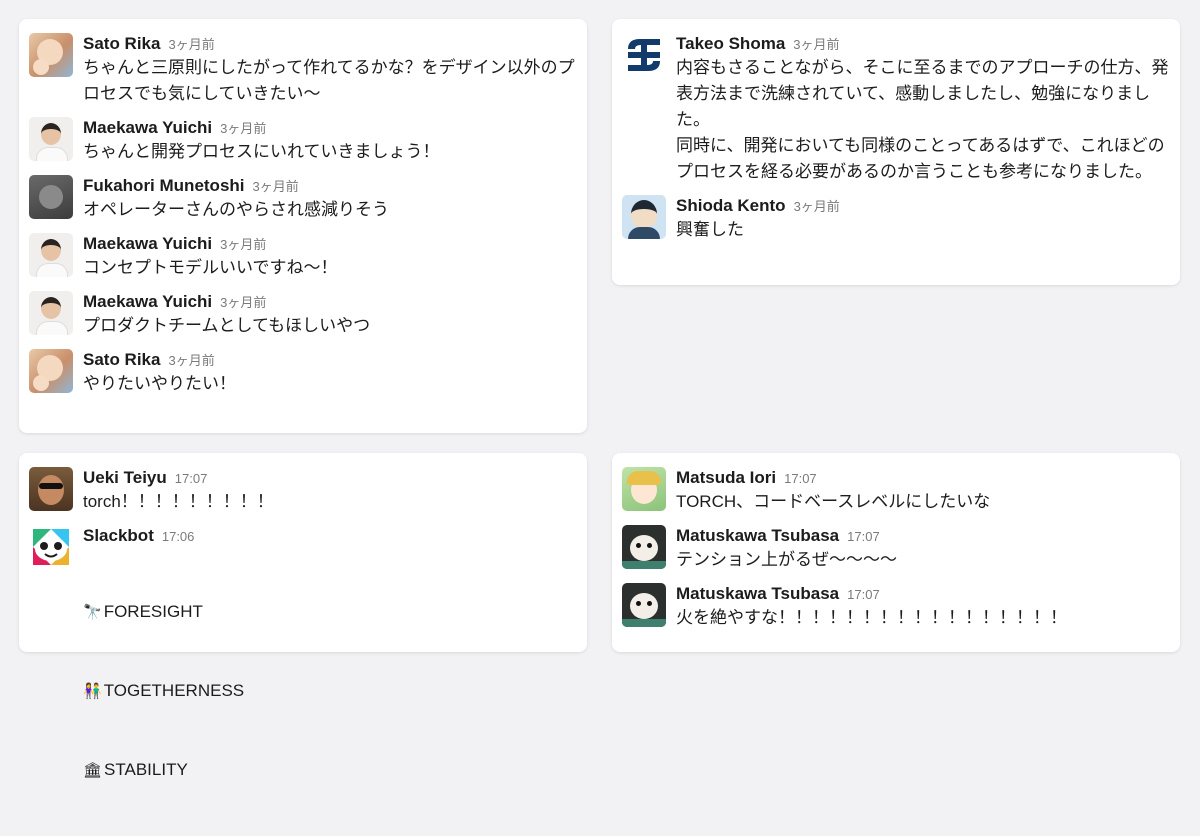  What do you see at coordinates (923, 491) in the screenshot?
I see `message-body: Matsuda Iori 17:07 TORCH、コードベースレベルにしたいな` at bounding box center [923, 491].